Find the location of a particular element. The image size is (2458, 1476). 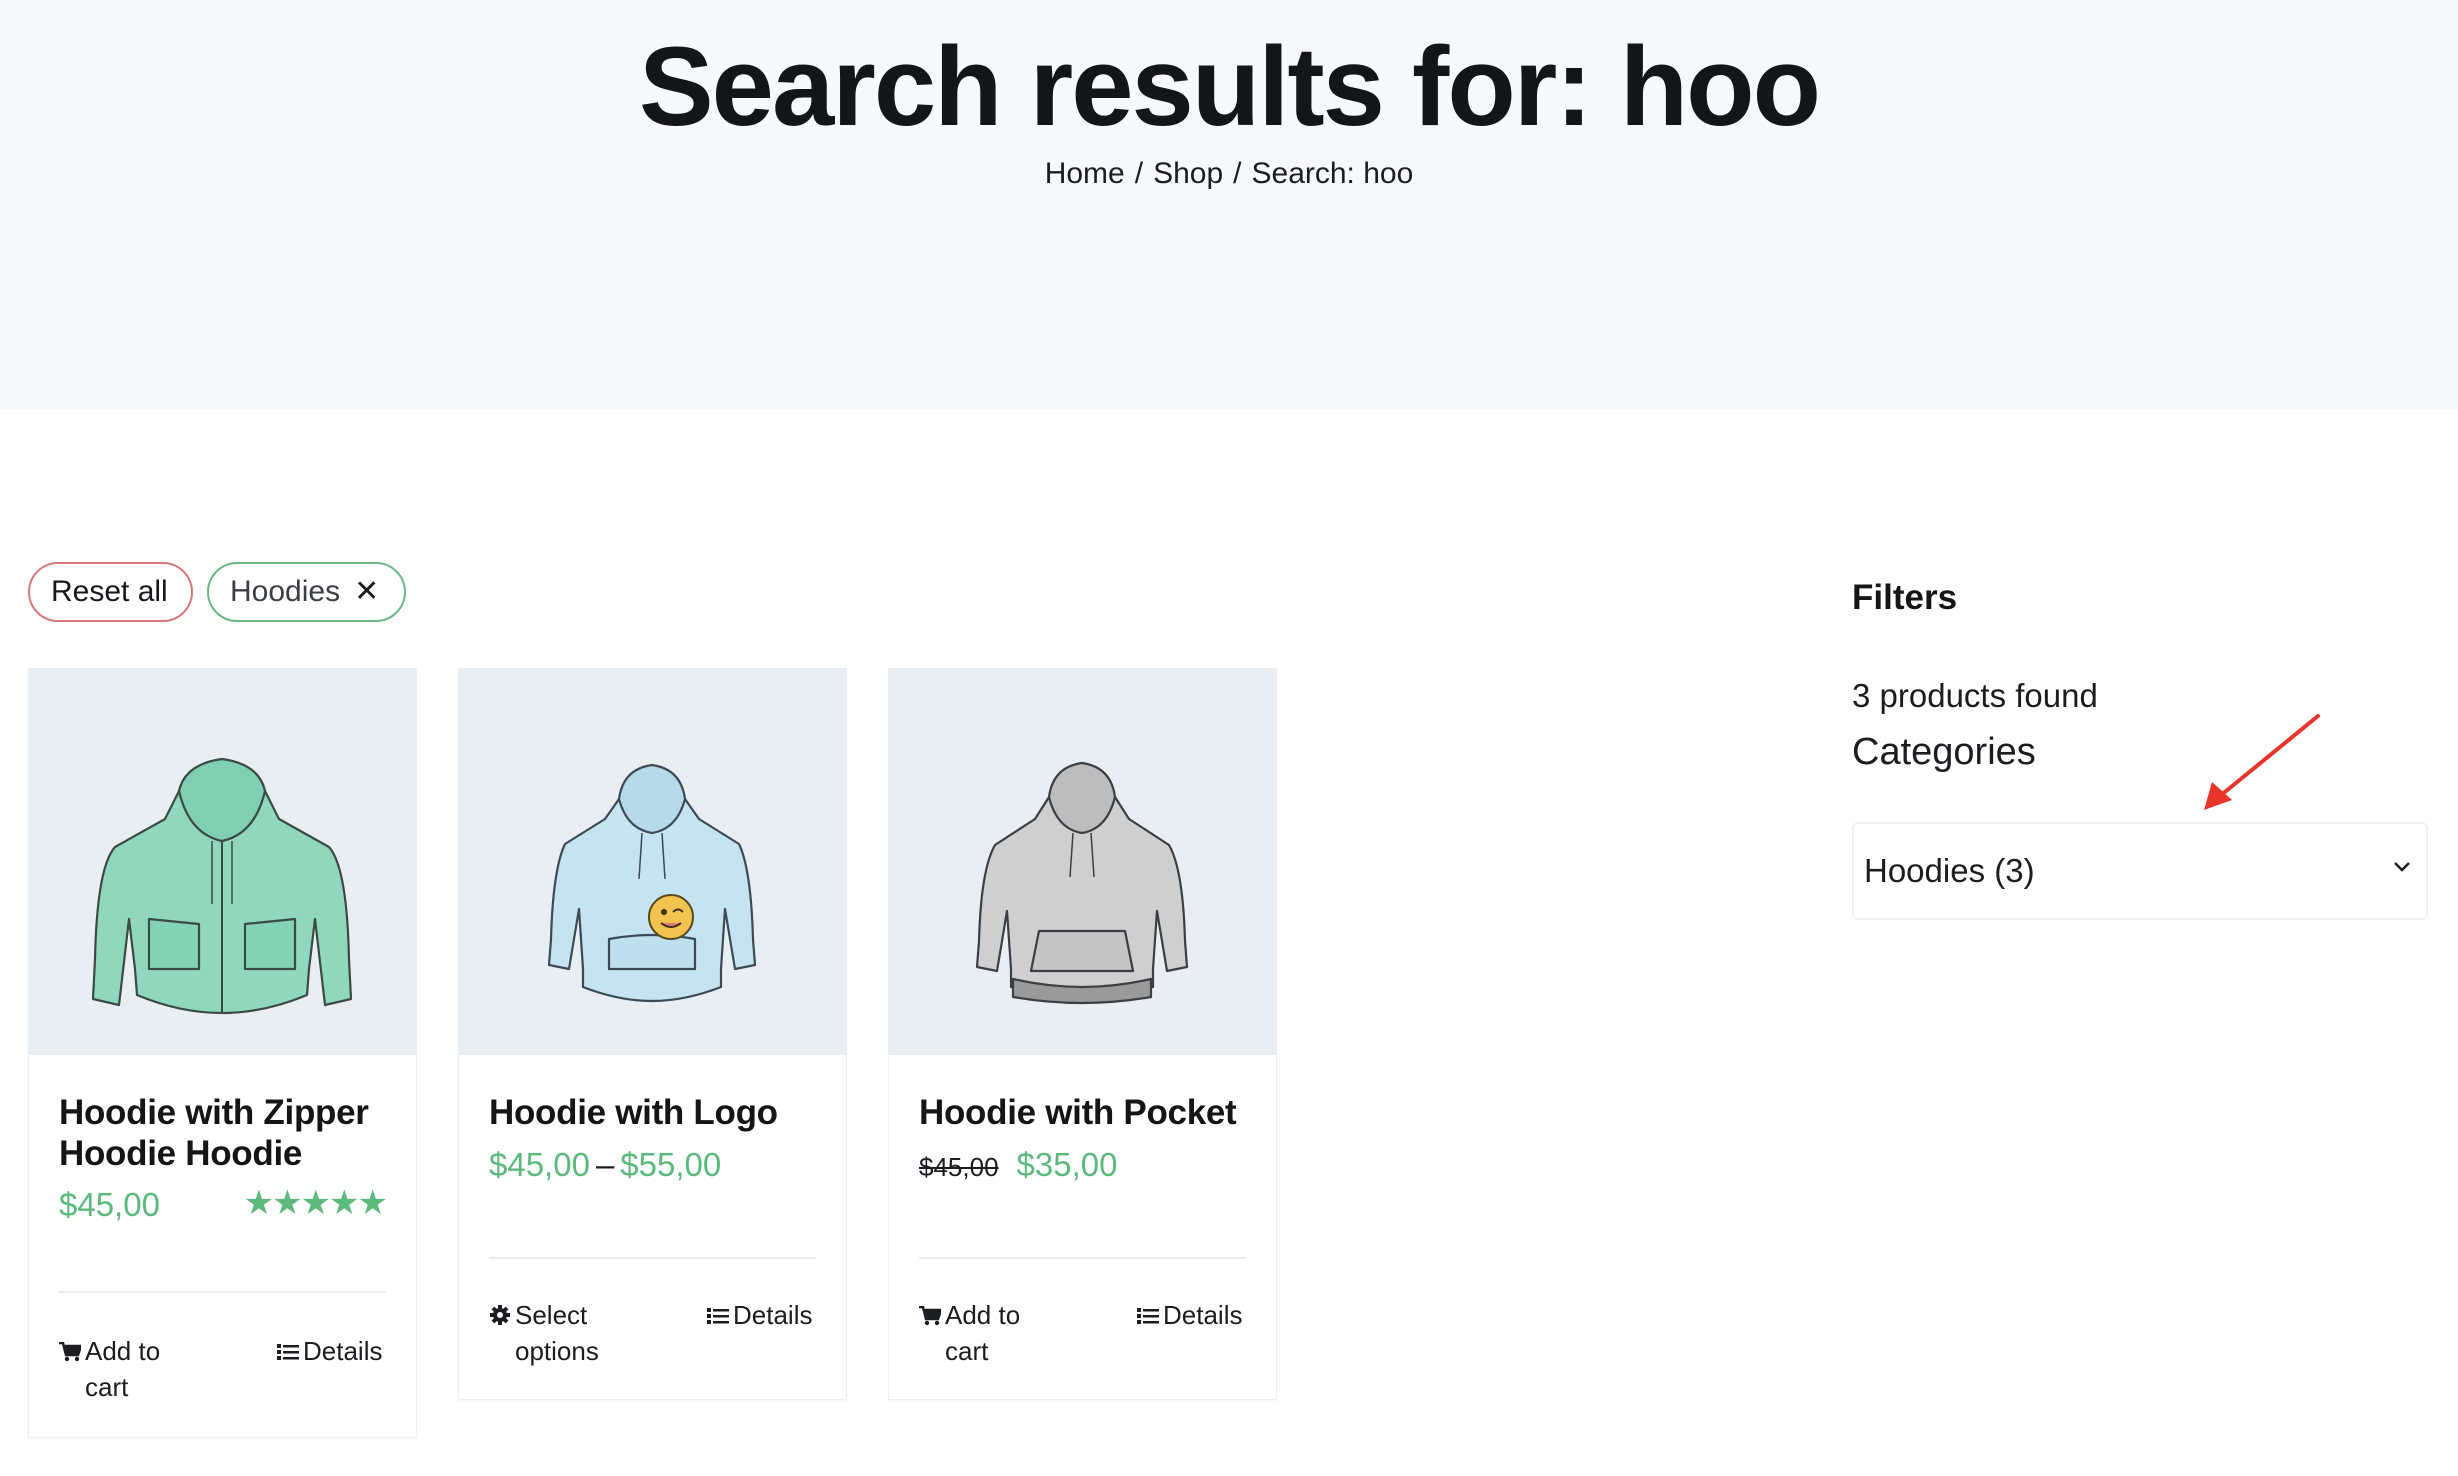

reset-all-label: Reset all is located at coordinates (109, 591).